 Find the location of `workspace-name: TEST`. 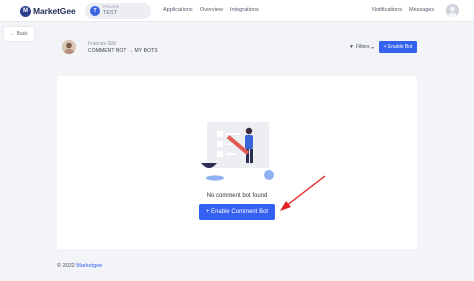

workspace-name: TEST is located at coordinates (110, 12).